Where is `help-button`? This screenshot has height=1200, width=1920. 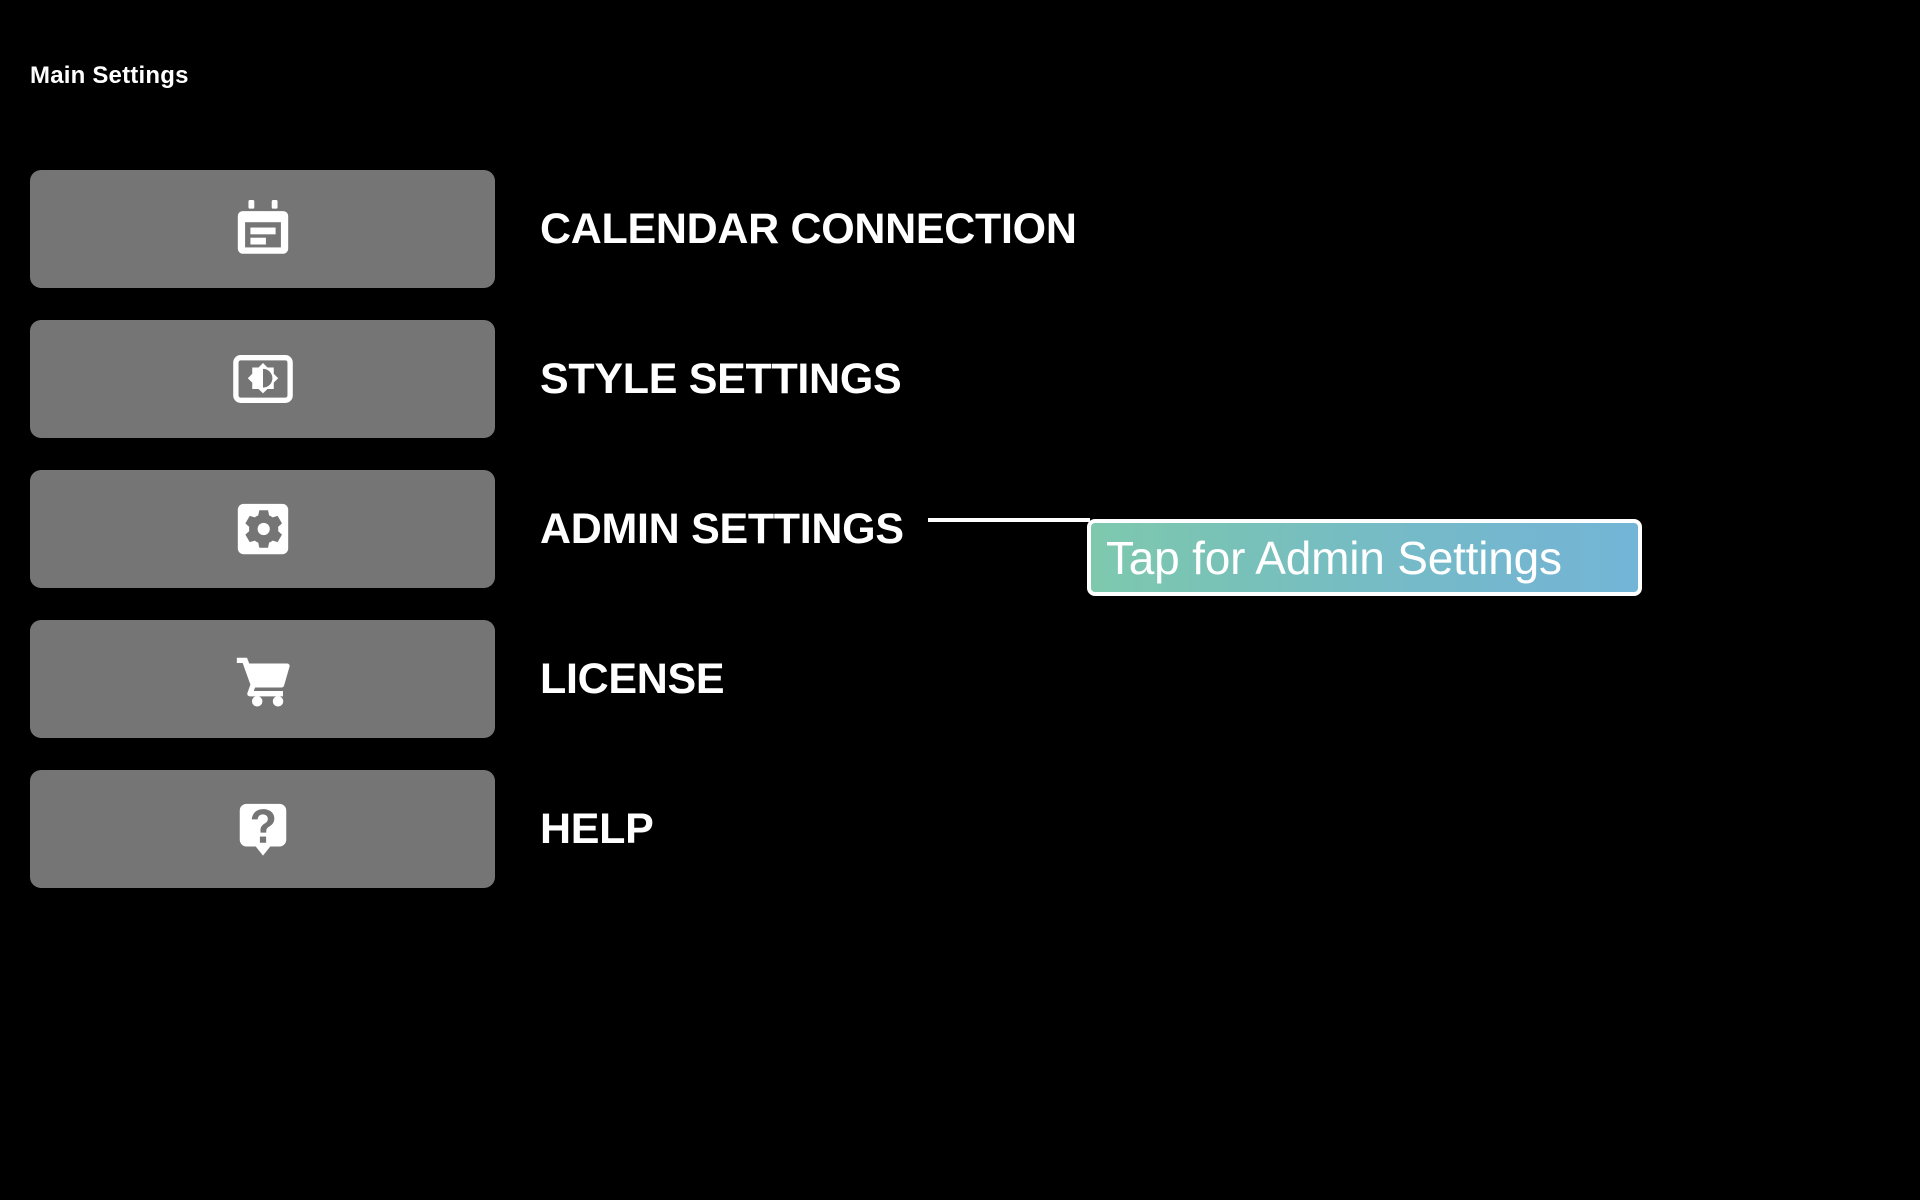 help-button is located at coordinates (262, 829).